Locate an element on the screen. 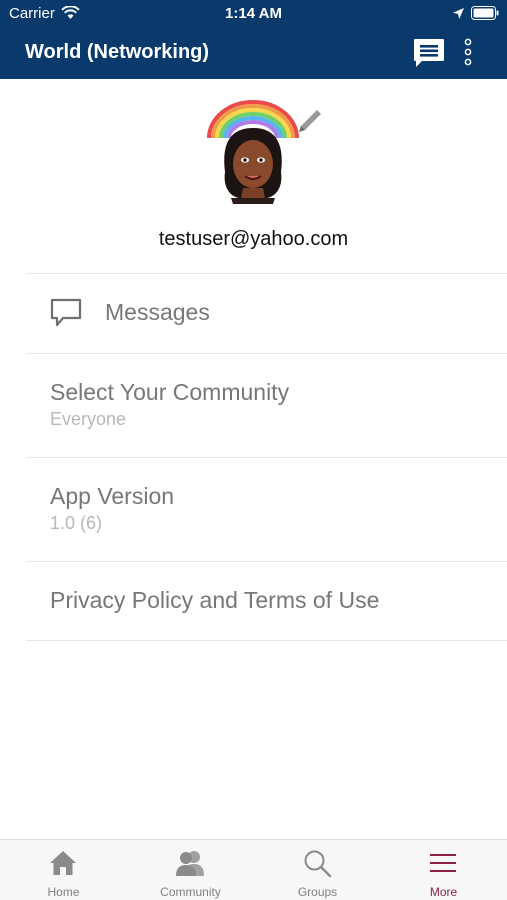 The width and height of the screenshot is (507, 900). tab-community: Community is located at coordinates (190, 870).